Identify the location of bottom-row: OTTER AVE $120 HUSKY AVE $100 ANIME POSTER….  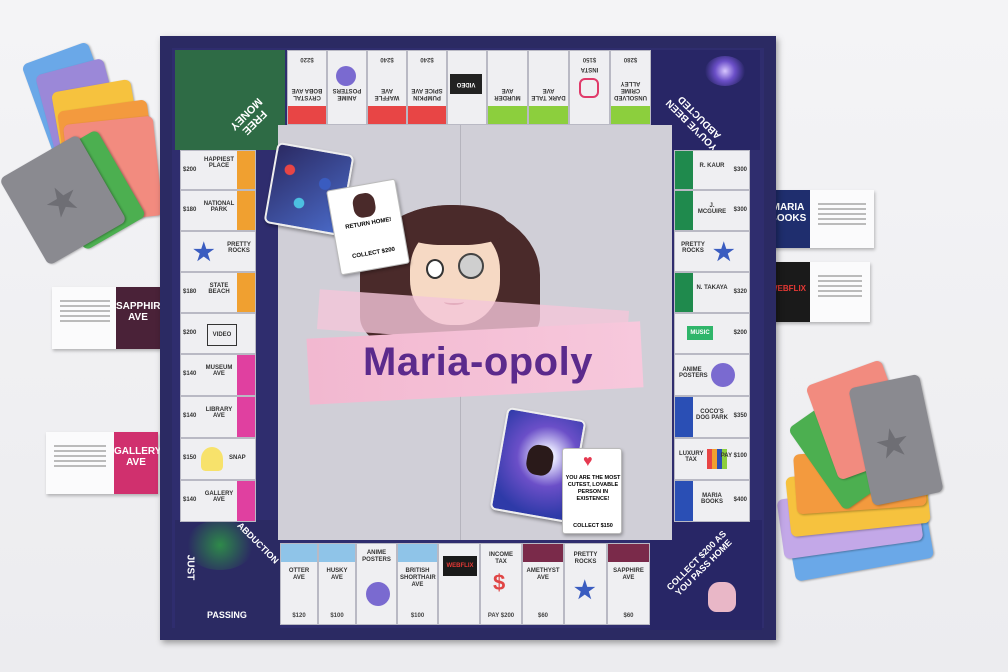
(465, 584).